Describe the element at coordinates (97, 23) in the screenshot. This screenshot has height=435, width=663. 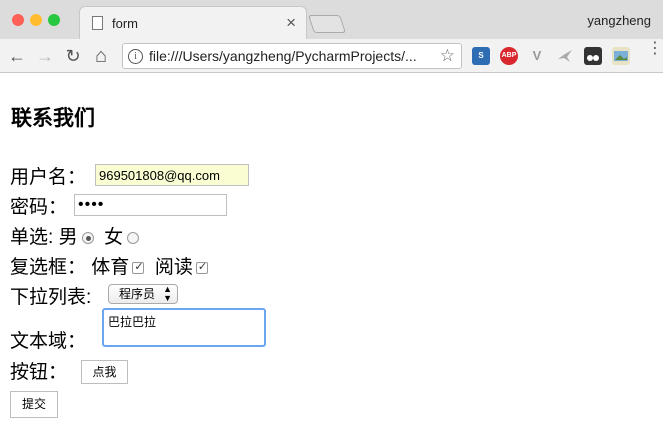
I see `page-icon` at that location.